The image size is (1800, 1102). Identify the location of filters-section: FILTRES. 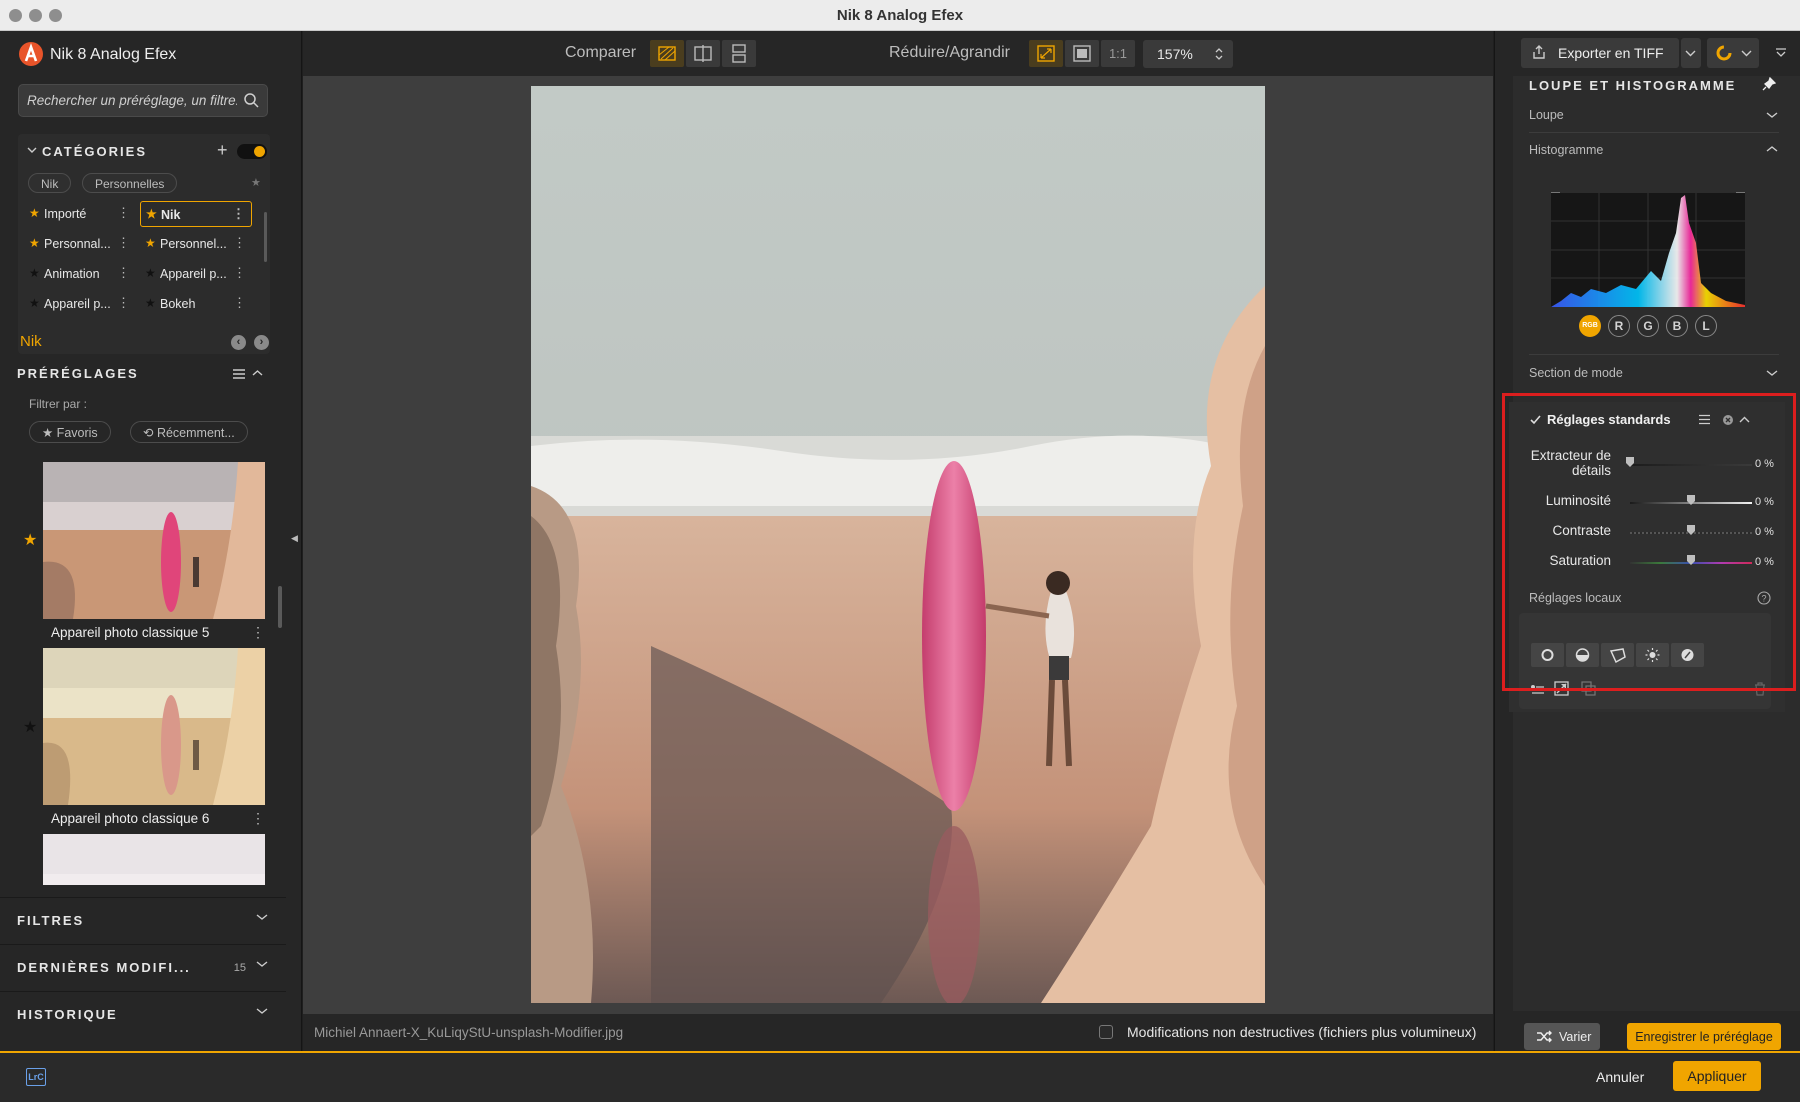
(143, 920).